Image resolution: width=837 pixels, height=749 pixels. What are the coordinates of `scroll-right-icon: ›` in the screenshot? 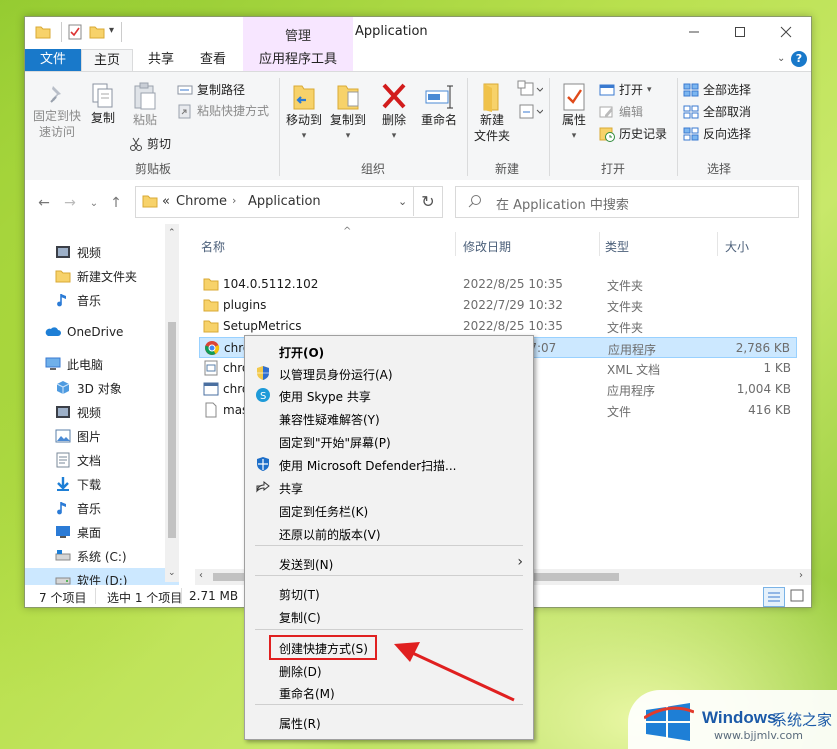 It's located at (801, 575).